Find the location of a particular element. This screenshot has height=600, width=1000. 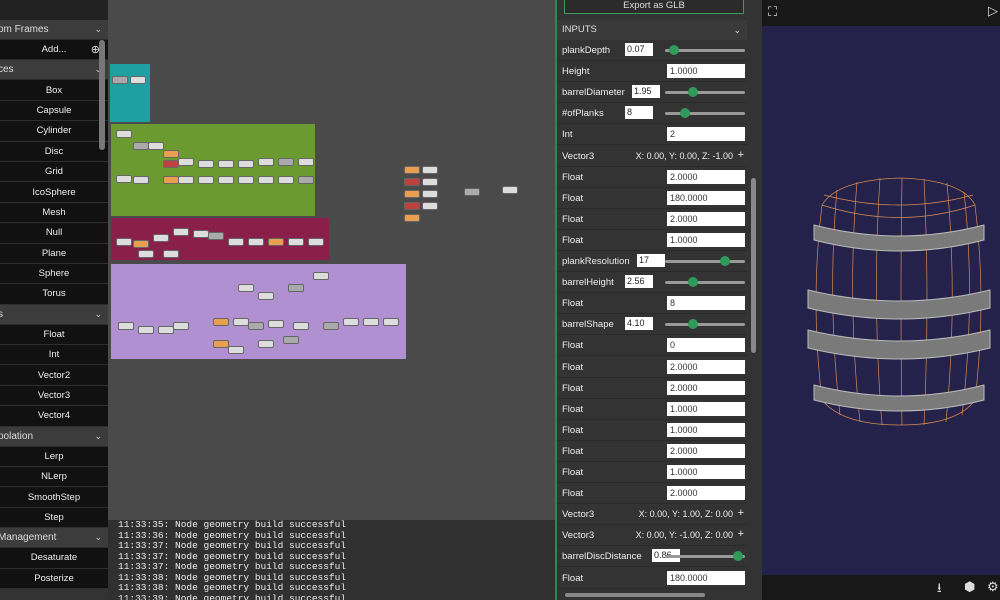

sidebar-item: NLerp is located at coordinates (54, 477).